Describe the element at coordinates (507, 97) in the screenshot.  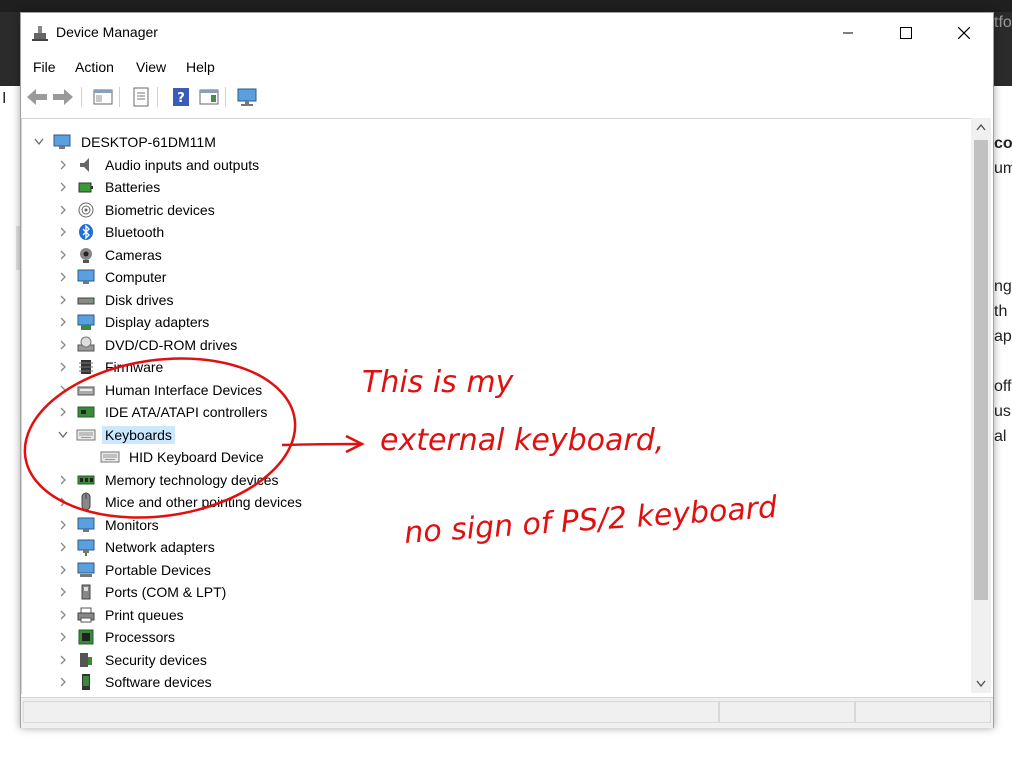
I see `toolbar: ?` at that location.